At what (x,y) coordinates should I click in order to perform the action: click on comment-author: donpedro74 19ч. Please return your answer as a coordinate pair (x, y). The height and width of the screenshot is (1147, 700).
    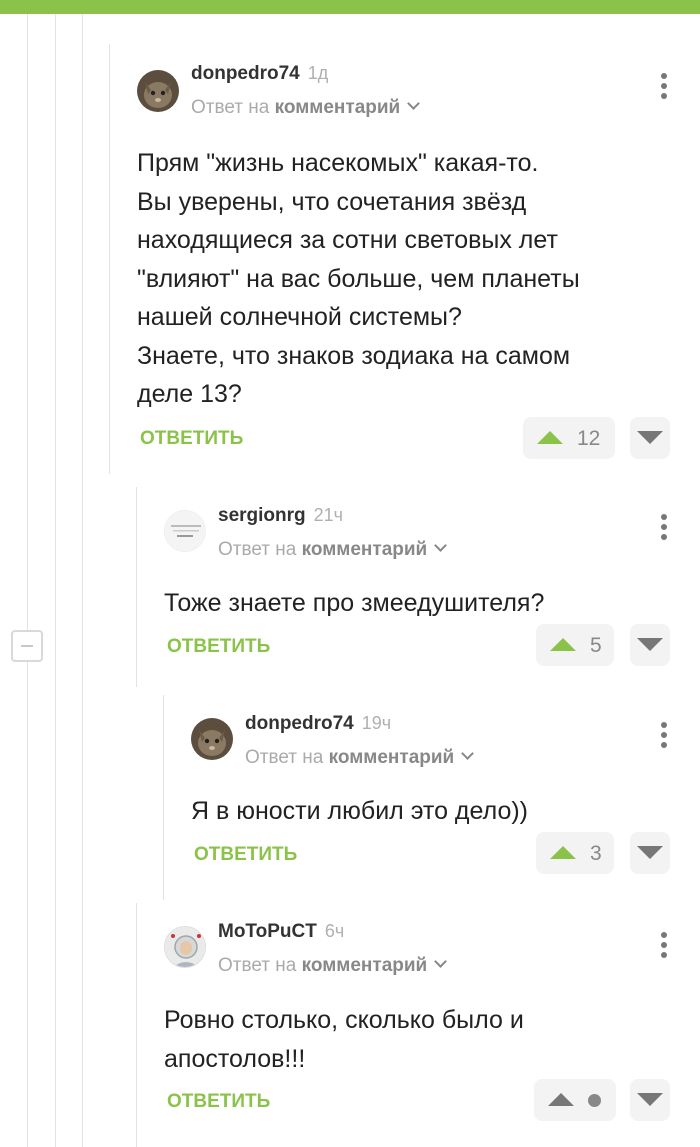
    Looking at the image, I should click on (318, 724).